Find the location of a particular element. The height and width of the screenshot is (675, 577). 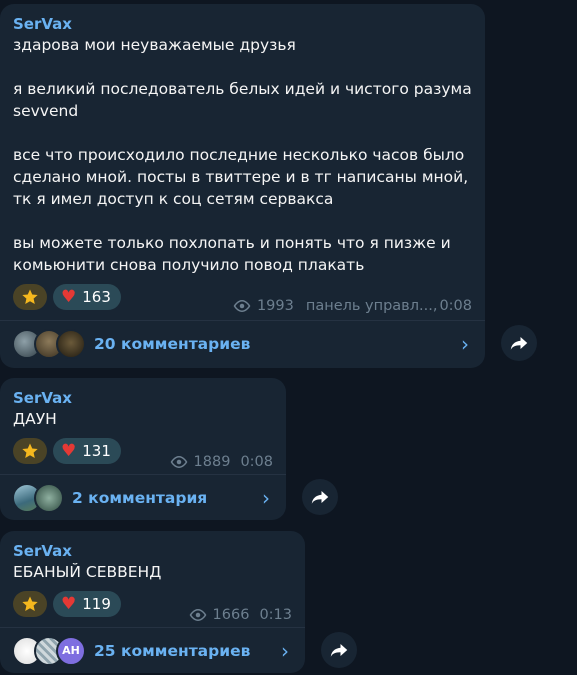

view-count: 1889 is located at coordinates (212, 462).